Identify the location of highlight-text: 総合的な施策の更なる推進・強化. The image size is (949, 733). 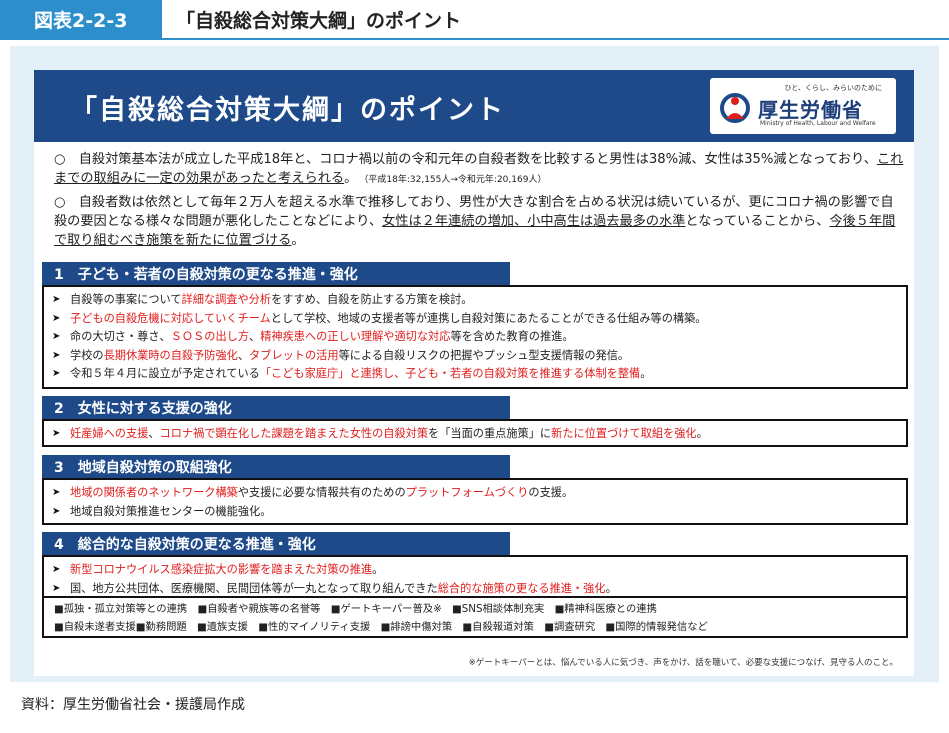
(521, 588).